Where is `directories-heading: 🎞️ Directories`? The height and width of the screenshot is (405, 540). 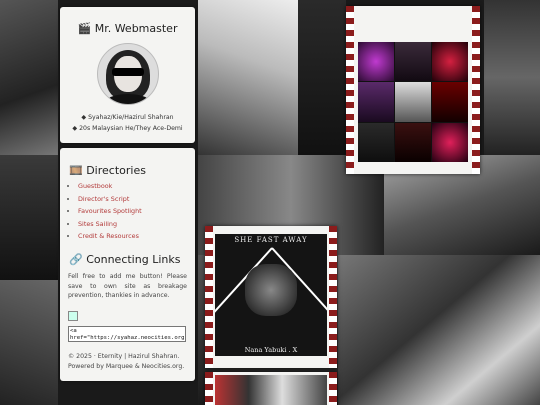 directories-heading: 🎞️ Directories is located at coordinates (107, 170).